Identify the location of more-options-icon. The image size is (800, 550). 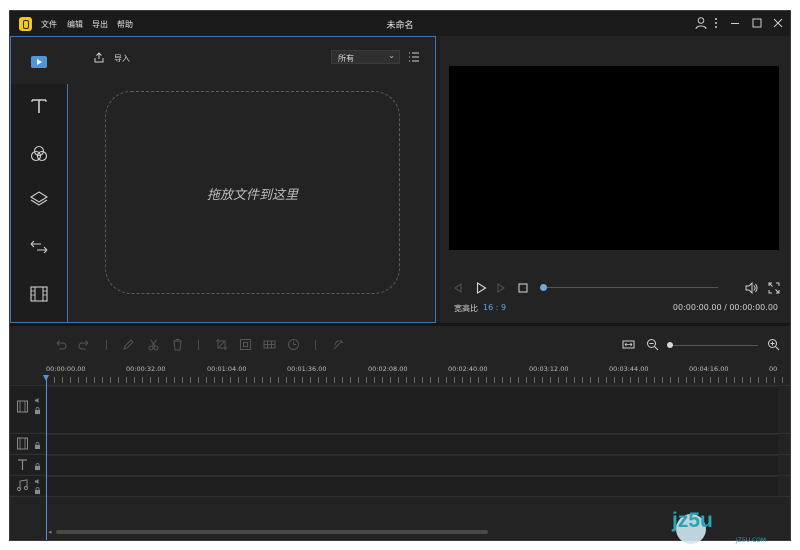
(716, 23).